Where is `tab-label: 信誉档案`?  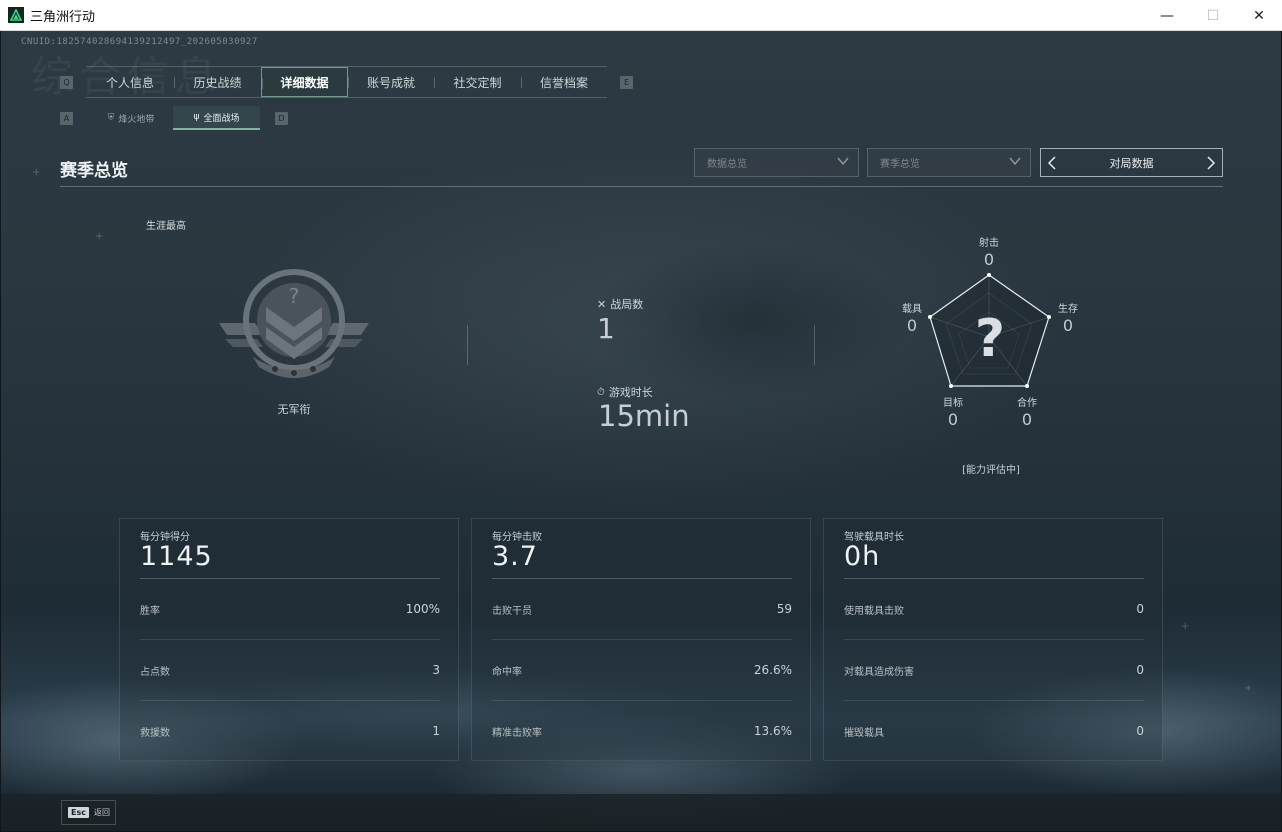 tab-label: 信誉档案 is located at coordinates (563, 82).